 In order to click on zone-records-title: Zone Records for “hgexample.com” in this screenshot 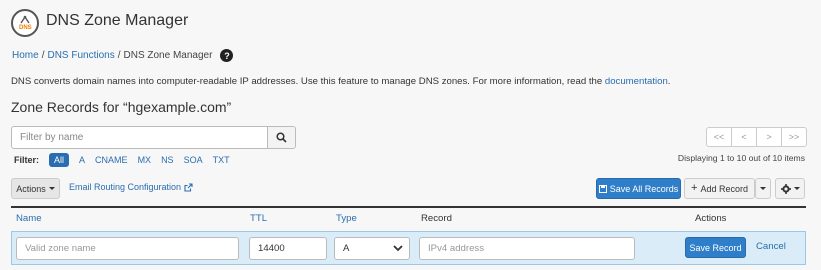, I will do `click(121, 107)`.